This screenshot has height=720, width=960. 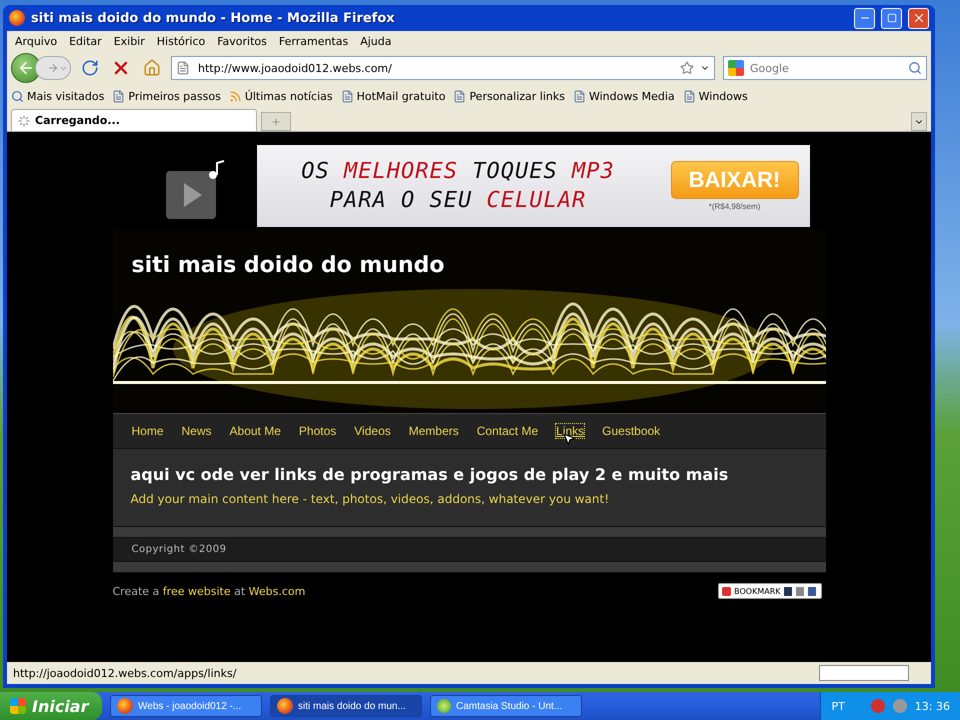 I want to click on forward-button, so click(x=53, y=68).